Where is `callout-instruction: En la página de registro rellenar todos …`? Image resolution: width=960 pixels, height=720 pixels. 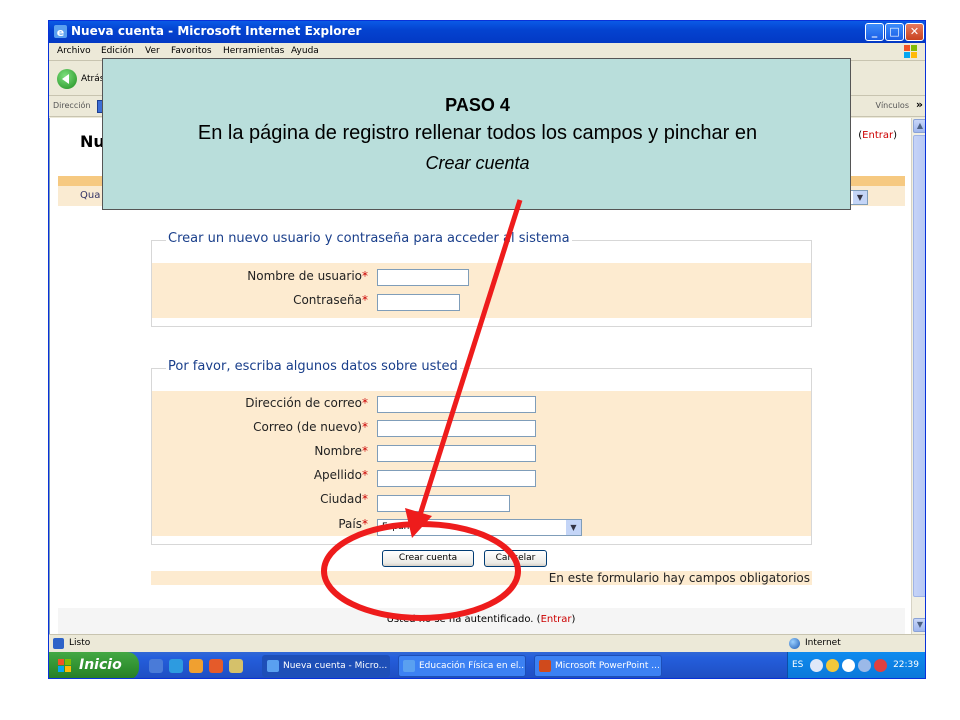
callout-instruction: En la página de registro rellenar todos … is located at coordinates (477, 133).